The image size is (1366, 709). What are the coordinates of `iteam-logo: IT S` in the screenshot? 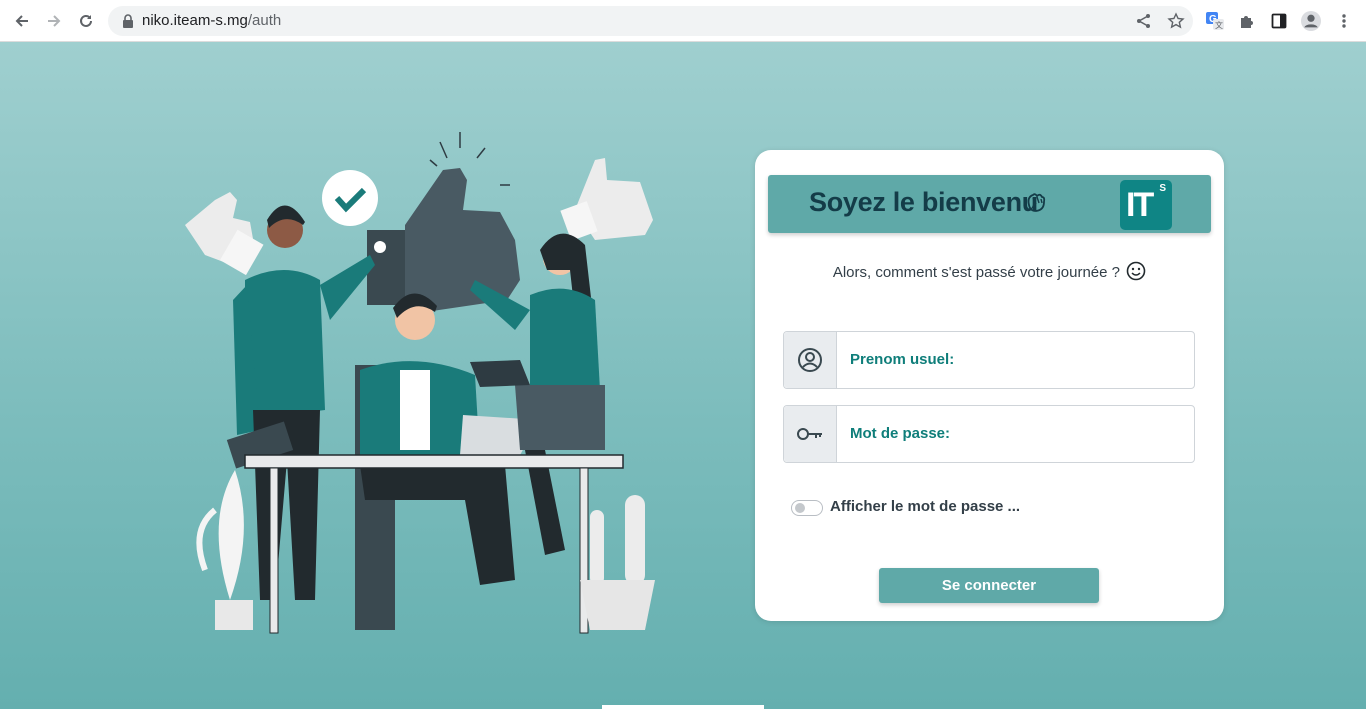 It's located at (1146, 205).